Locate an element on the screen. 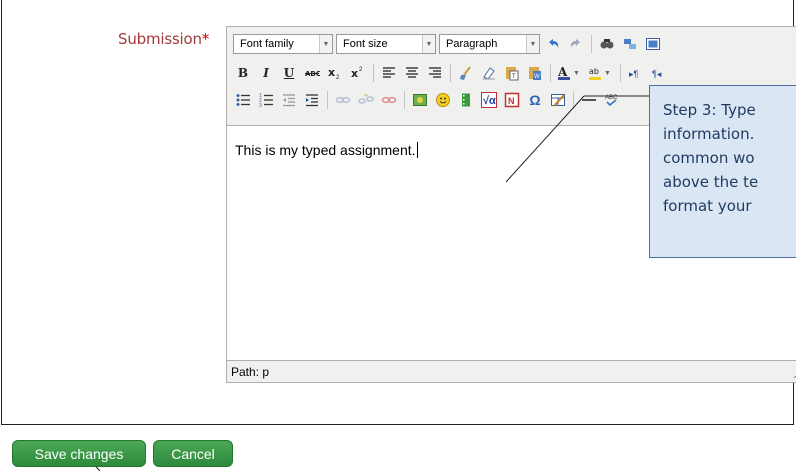 Image resolution: width=796 pixels, height=471 pixels. unordered-list-icon is located at coordinates (243, 100).